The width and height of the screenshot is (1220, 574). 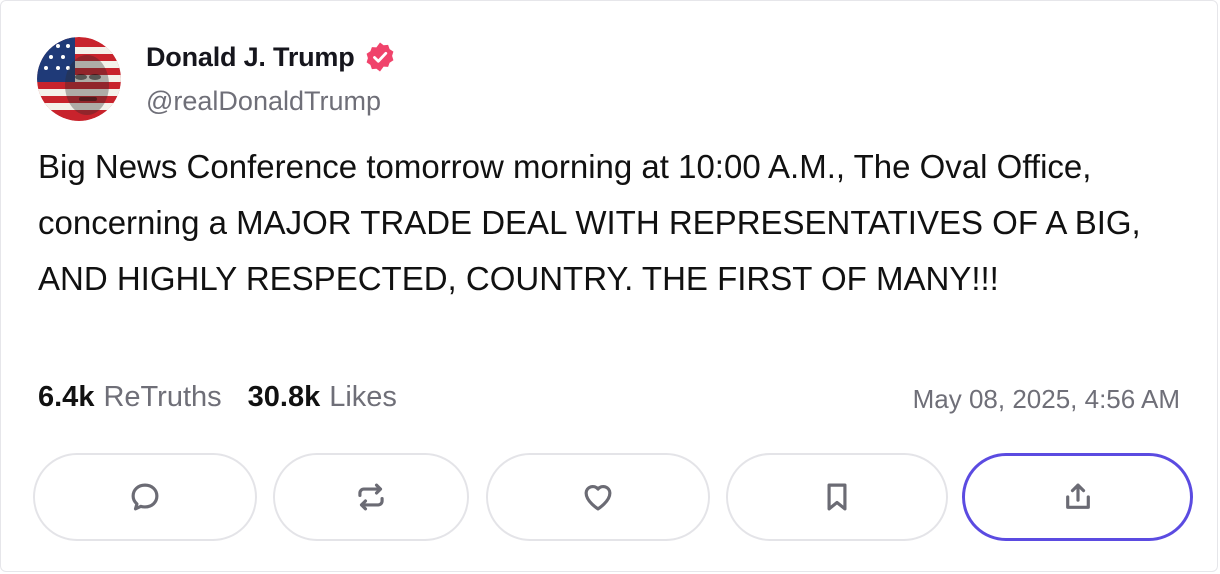 I want to click on share-icon, so click(x=1077, y=496).